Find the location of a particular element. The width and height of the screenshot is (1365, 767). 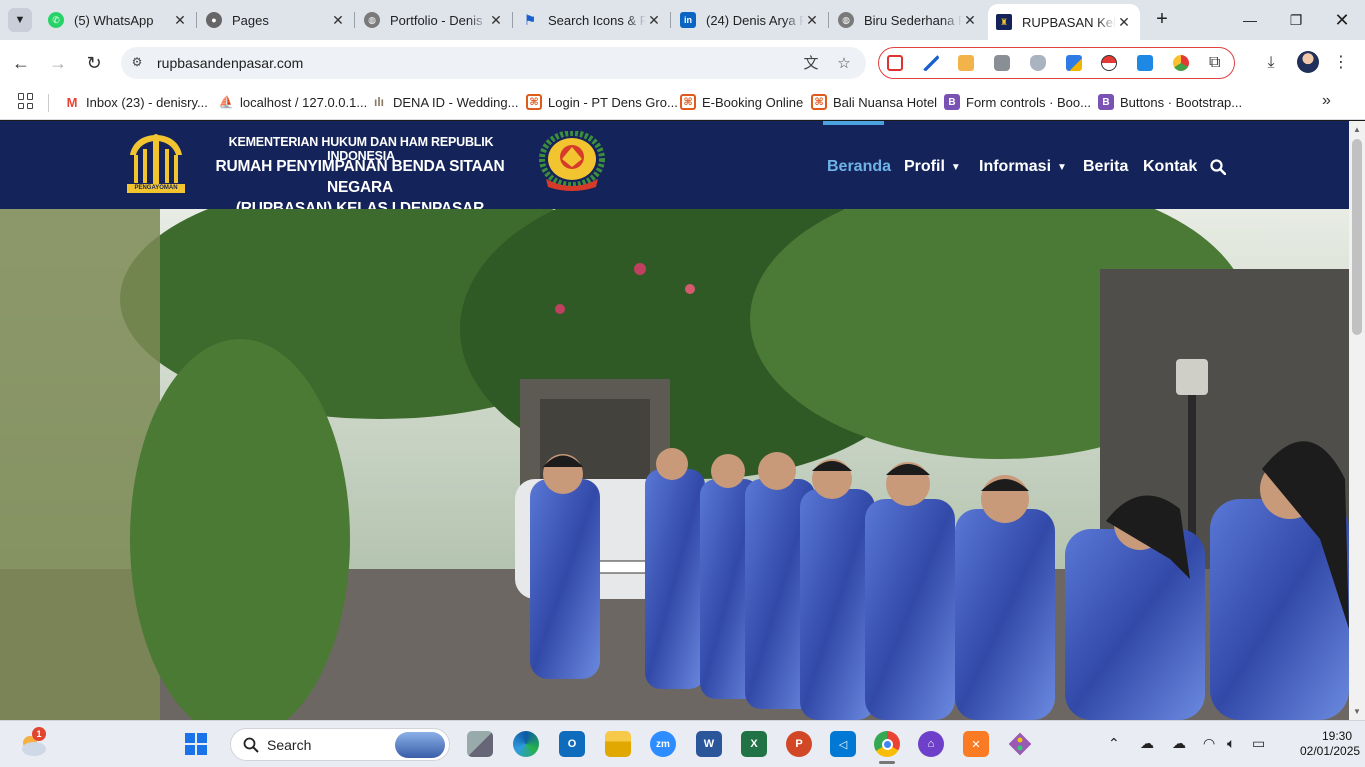

ext-screenshot-icon is located at coordinates (895, 63).